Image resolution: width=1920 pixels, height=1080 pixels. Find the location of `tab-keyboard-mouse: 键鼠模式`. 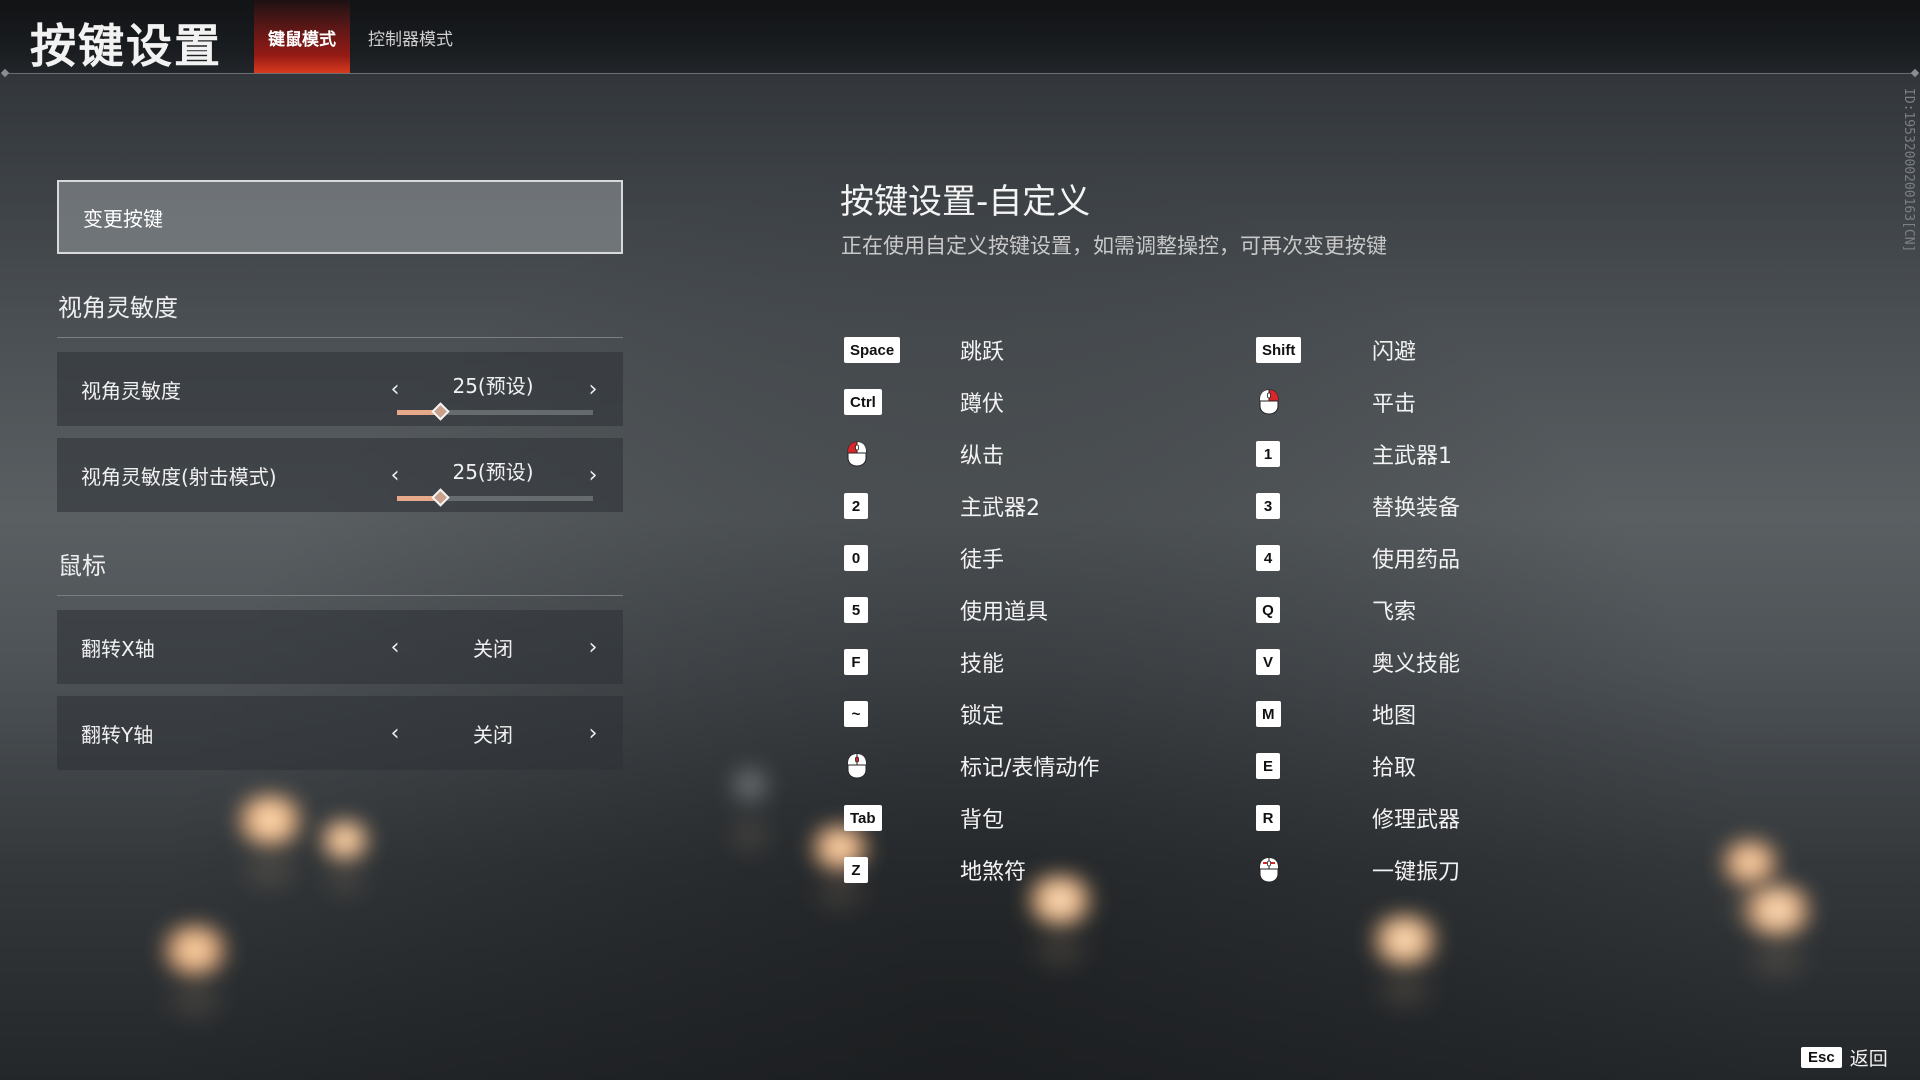

tab-keyboard-mouse: 键鼠模式 is located at coordinates (302, 37).